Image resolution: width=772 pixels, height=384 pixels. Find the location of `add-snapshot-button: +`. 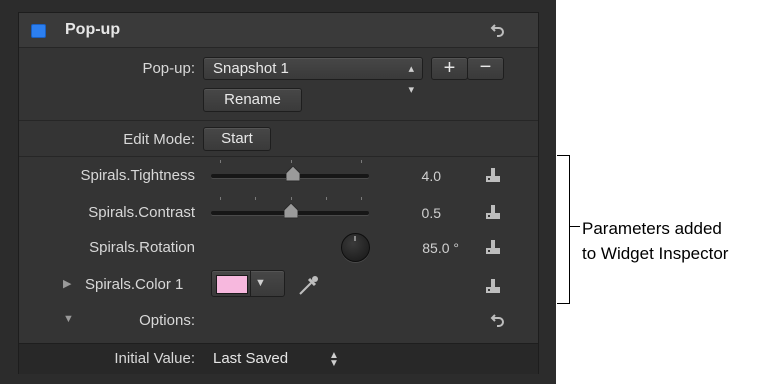

add-snapshot-button: + is located at coordinates (449, 68).